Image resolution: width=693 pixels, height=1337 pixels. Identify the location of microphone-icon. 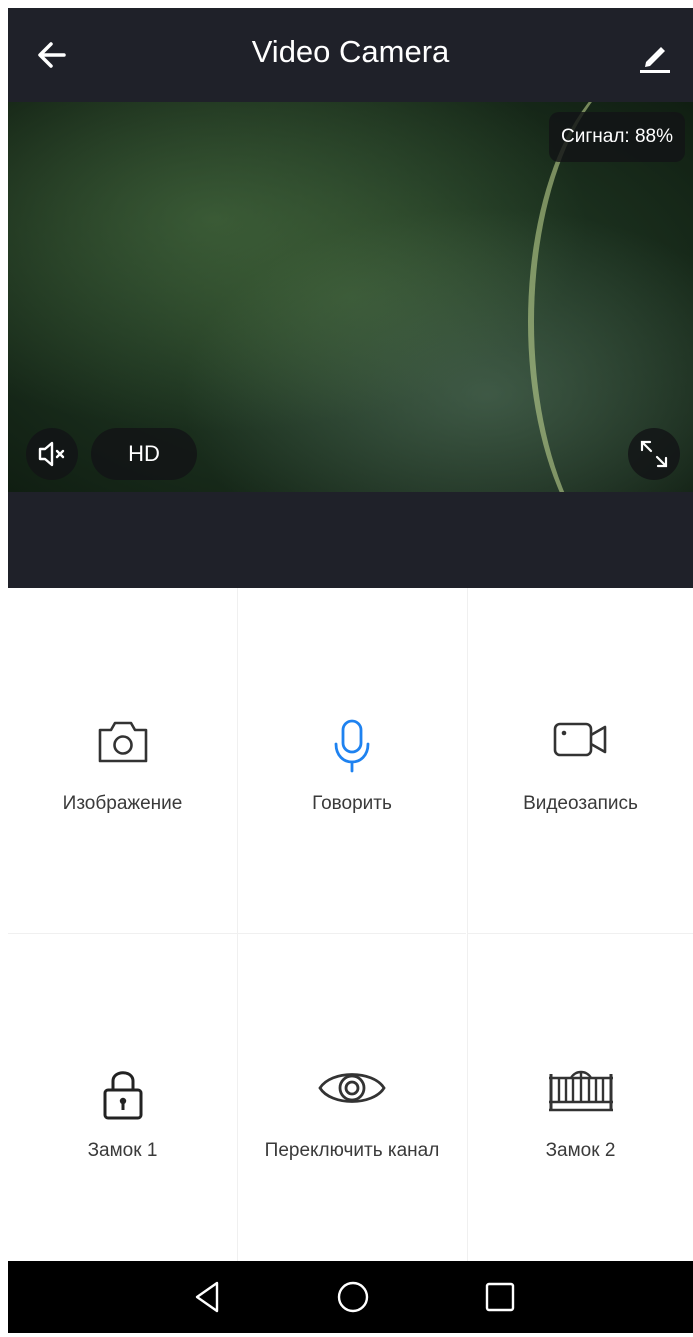
(352, 748).